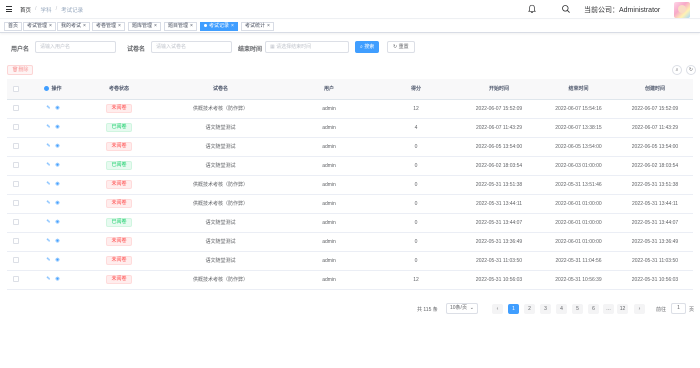 The height and width of the screenshot is (368, 700). Describe the element at coordinates (9, 9) in the screenshot. I see `hamburger-menu-icon` at that location.